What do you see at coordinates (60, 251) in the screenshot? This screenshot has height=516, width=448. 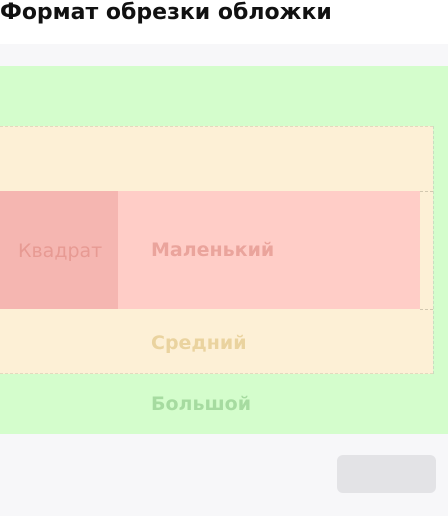 I see `crop-zone-square-label: Квадрат` at bounding box center [60, 251].